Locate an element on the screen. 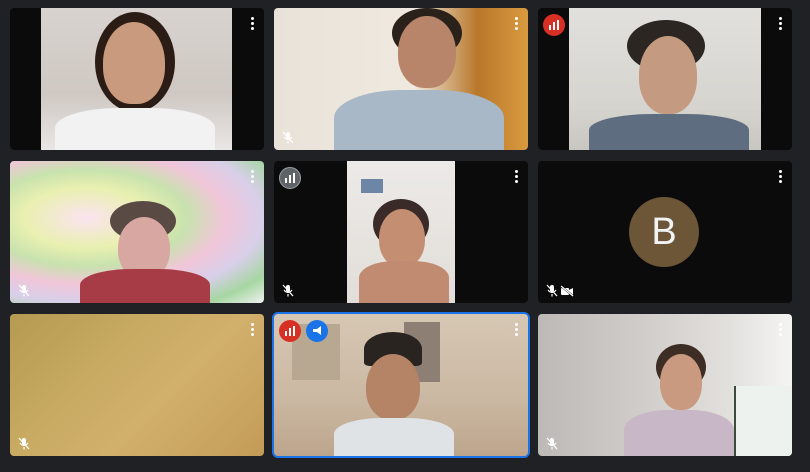 The height and width of the screenshot is (472, 810). avatar: B is located at coordinates (664, 232).